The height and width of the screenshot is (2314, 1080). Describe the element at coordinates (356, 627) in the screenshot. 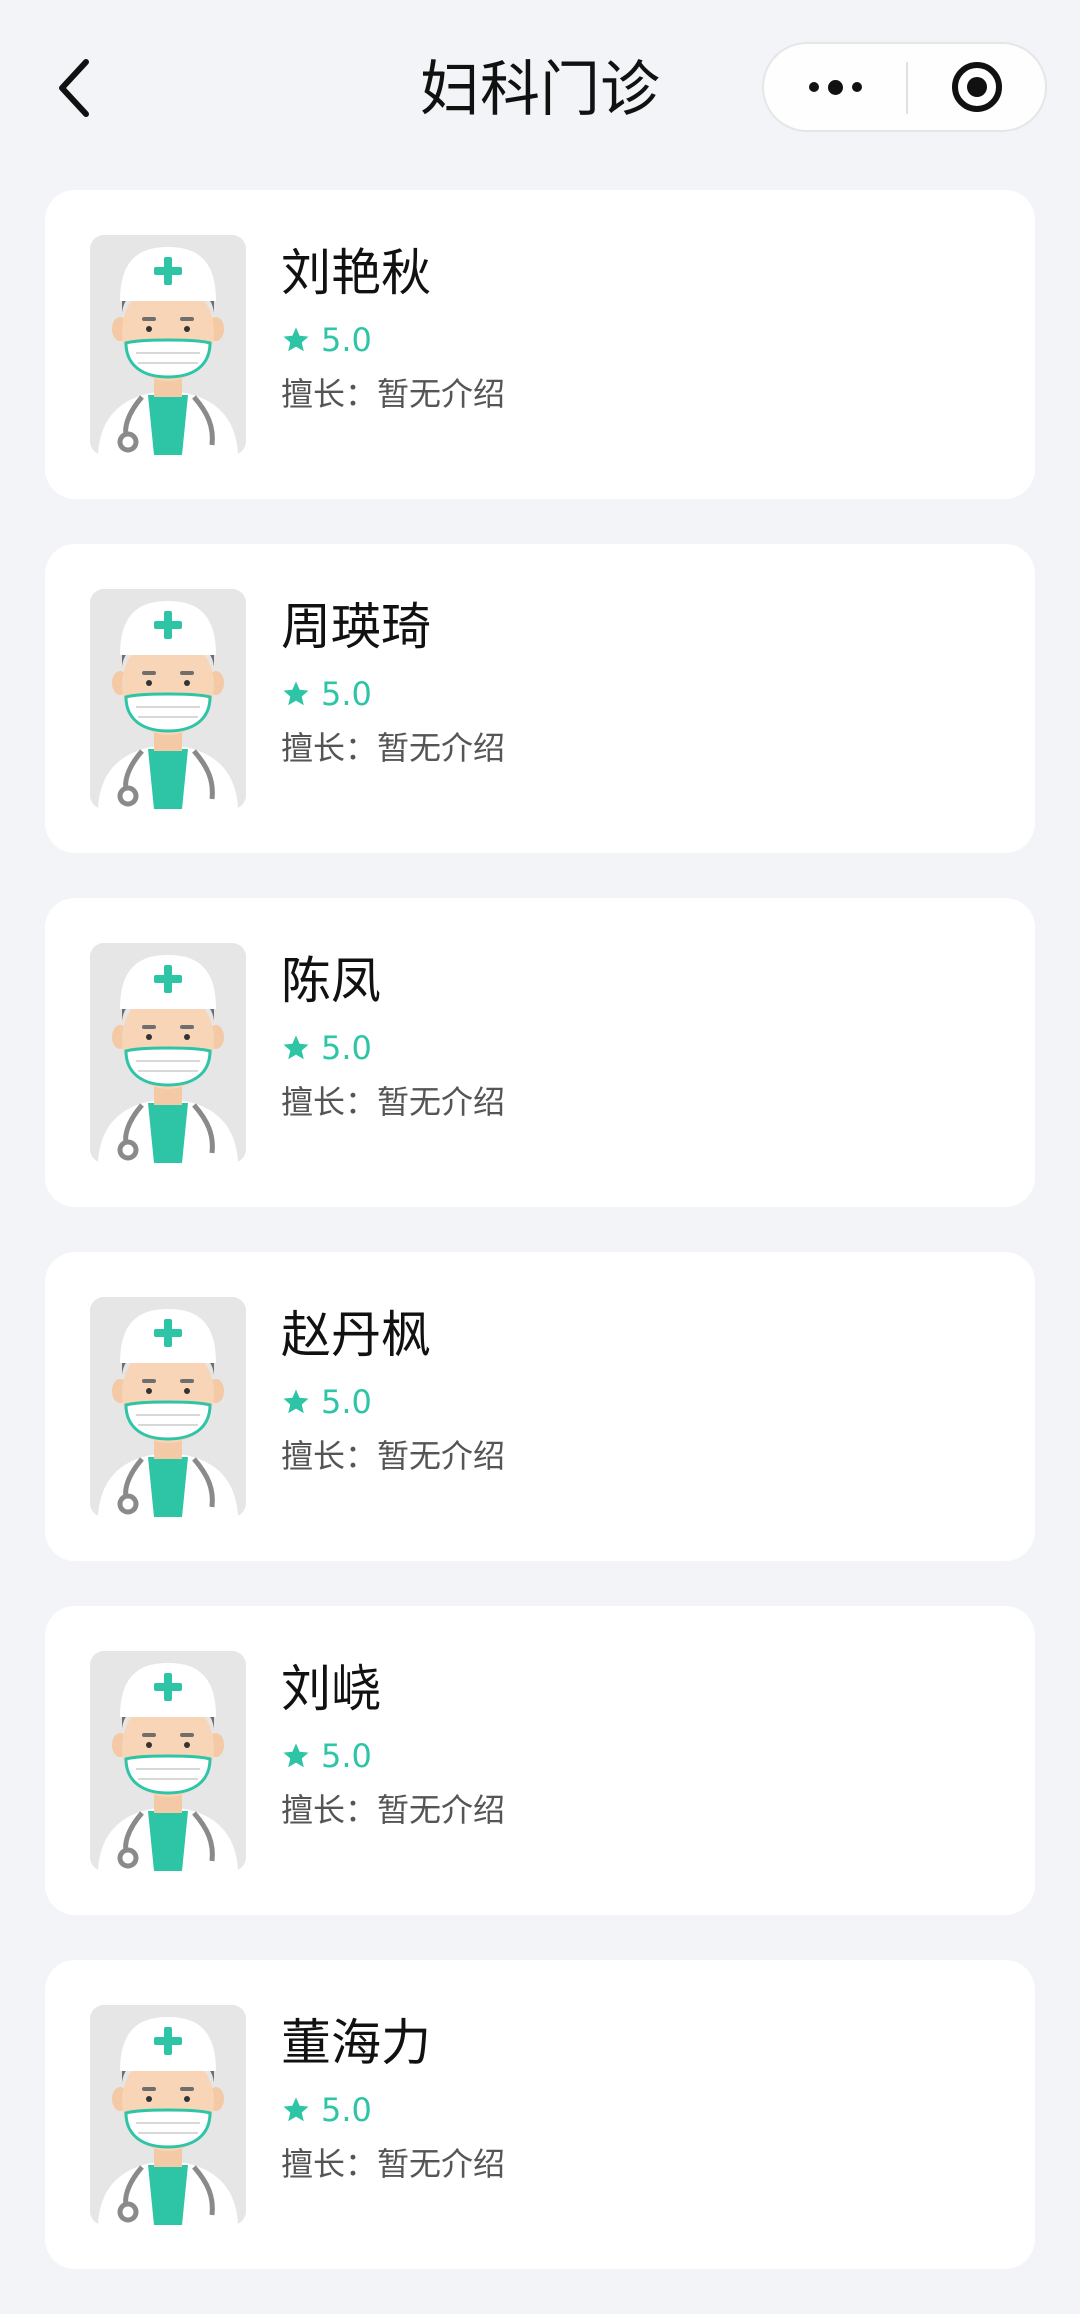

I see `doctor-name: 周瑛琦` at that location.